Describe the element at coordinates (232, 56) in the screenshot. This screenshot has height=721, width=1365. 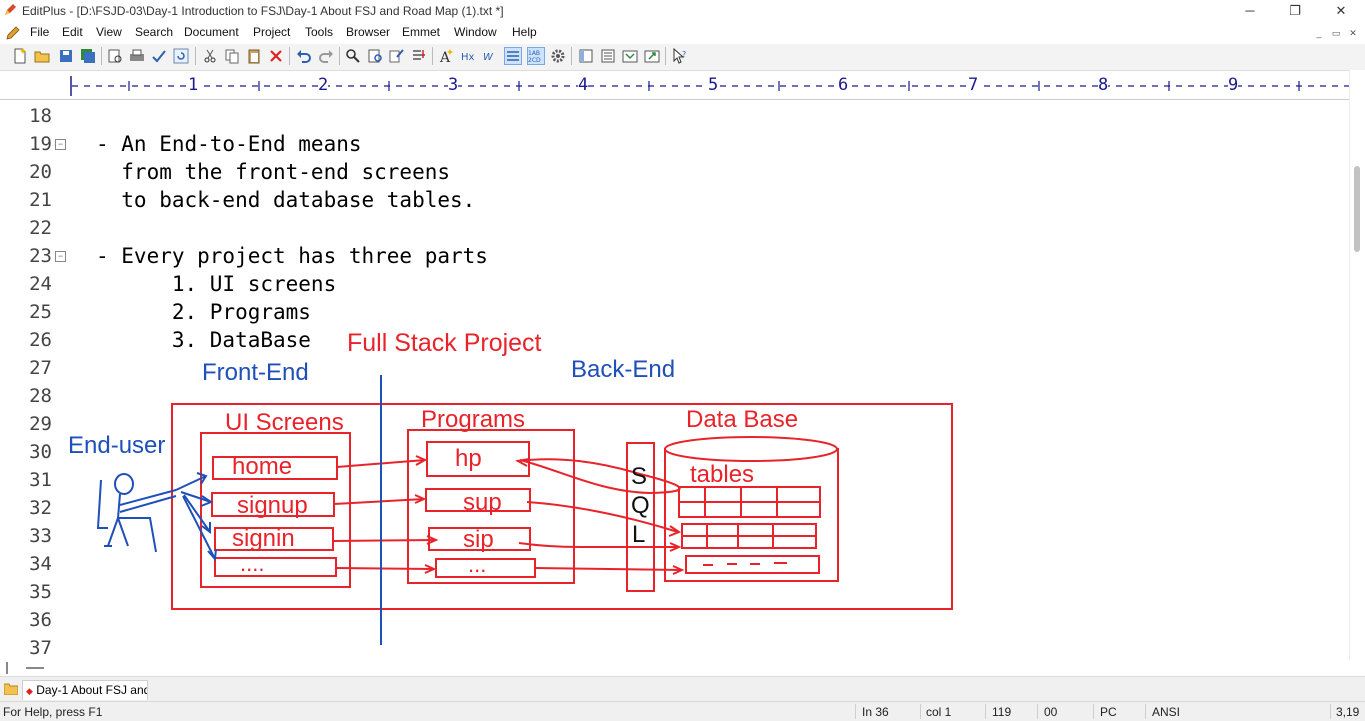
I see `copy-icon` at that location.